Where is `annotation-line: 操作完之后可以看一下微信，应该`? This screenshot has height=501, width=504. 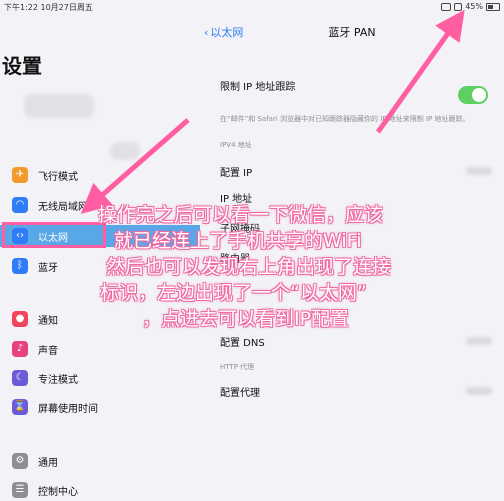
annotation-line: 操作完之后可以看一下微信，应该 is located at coordinates (241, 215).